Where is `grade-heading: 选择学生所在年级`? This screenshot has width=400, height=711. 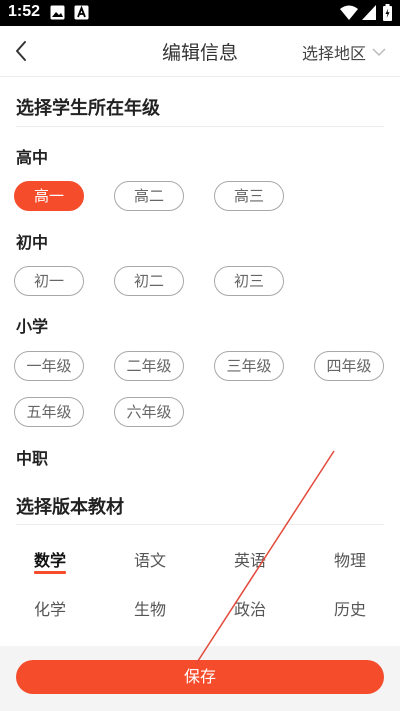
grade-heading: 选择学生所在年级 is located at coordinates (88, 108).